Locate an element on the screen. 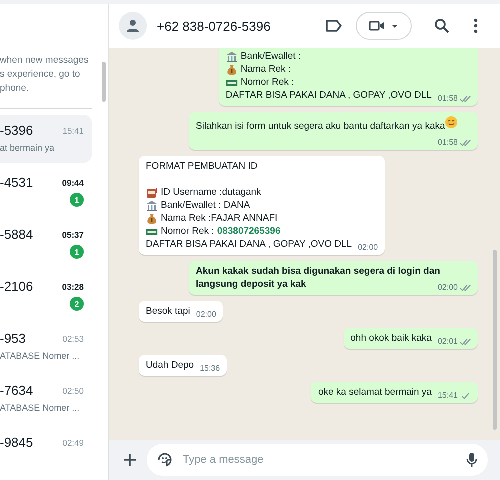  message-text: Besok tapi is located at coordinates (168, 311).